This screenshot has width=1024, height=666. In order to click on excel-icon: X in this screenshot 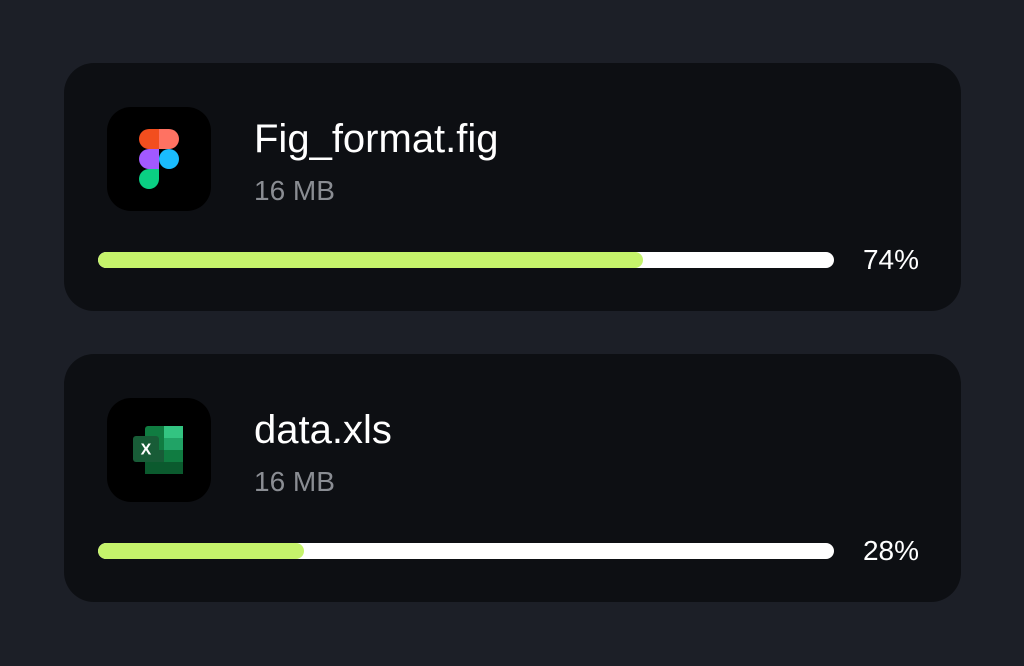, I will do `click(158, 450)`.